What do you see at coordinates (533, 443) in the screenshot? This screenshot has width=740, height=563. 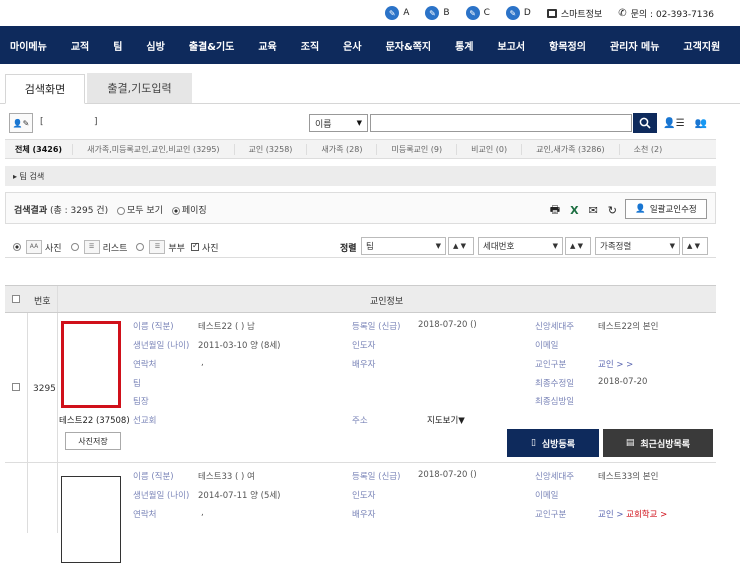 I see `mouse-icon: ▯` at bounding box center [533, 443].